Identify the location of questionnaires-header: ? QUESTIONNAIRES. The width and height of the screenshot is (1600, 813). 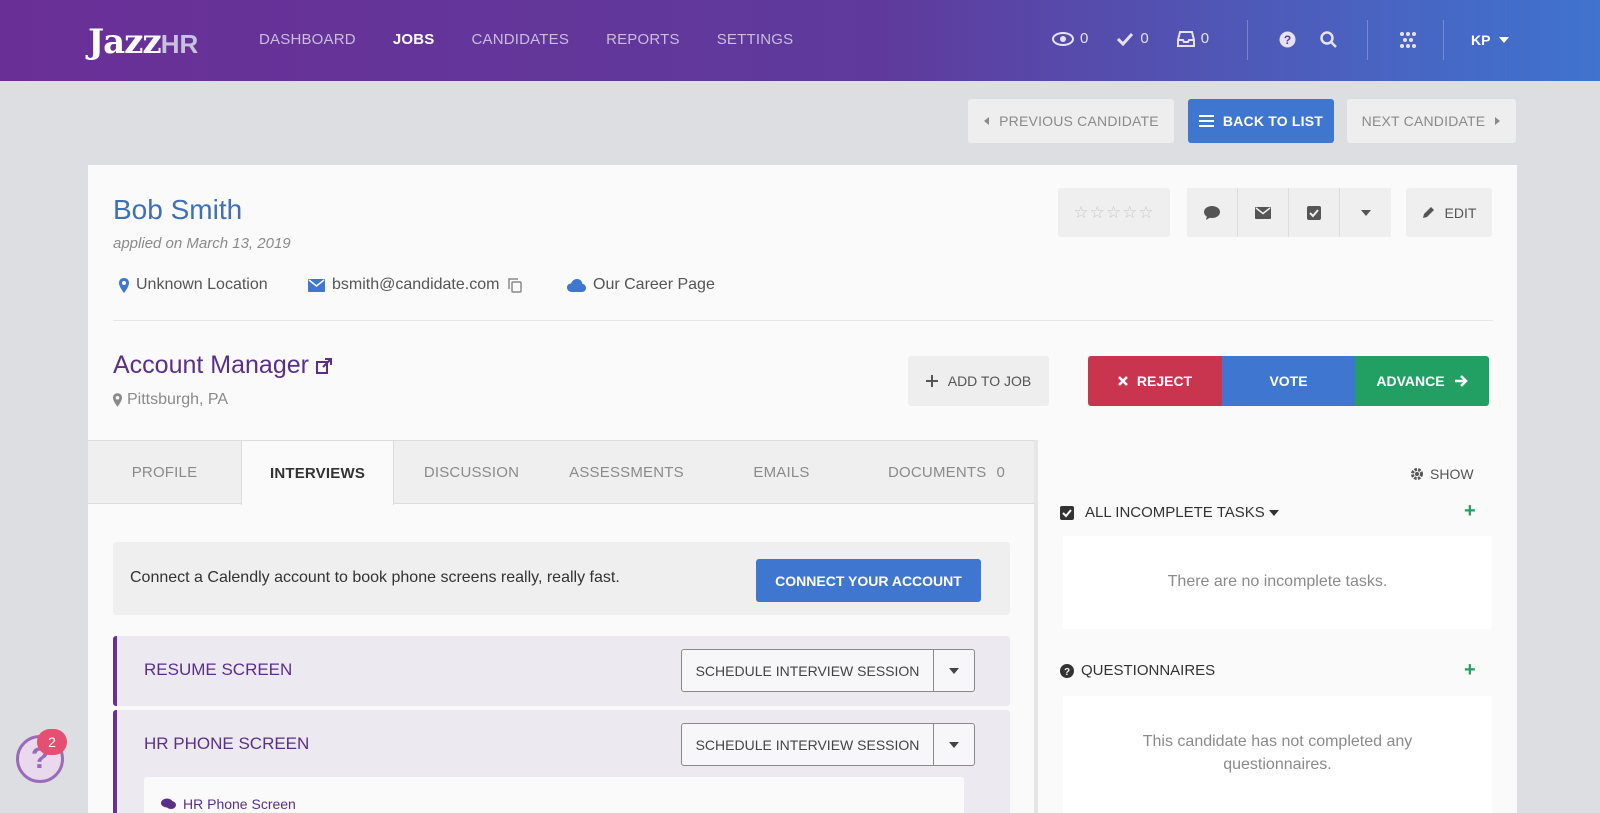
(1137, 670).